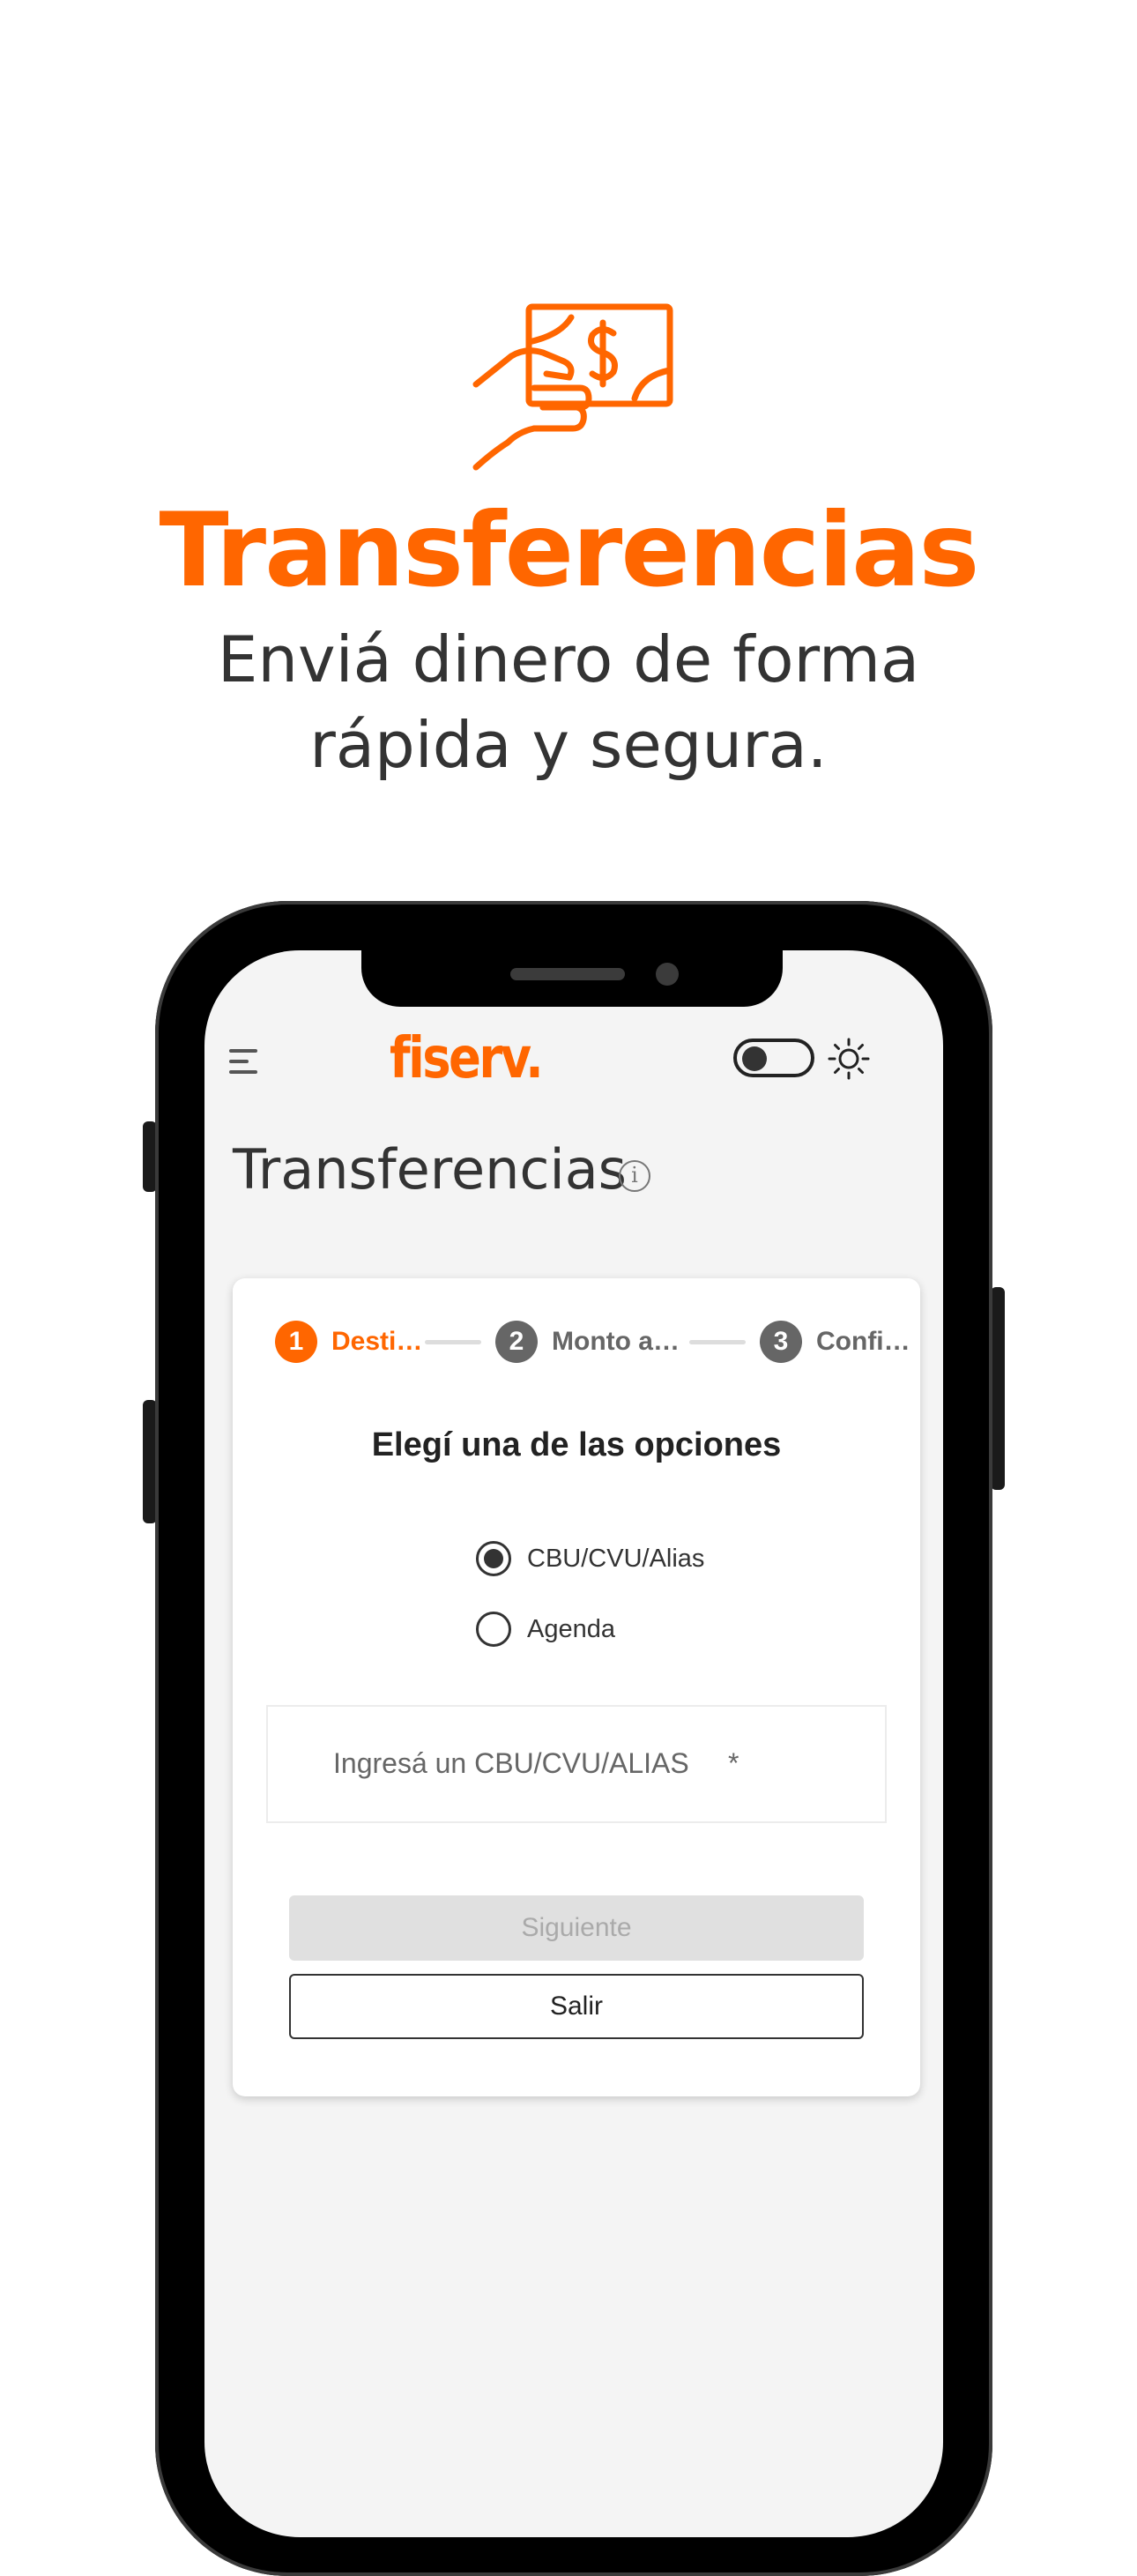 This screenshot has width=1137, height=2576. Describe the element at coordinates (493, 1630) in the screenshot. I see `radio-button-unselected` at that location.